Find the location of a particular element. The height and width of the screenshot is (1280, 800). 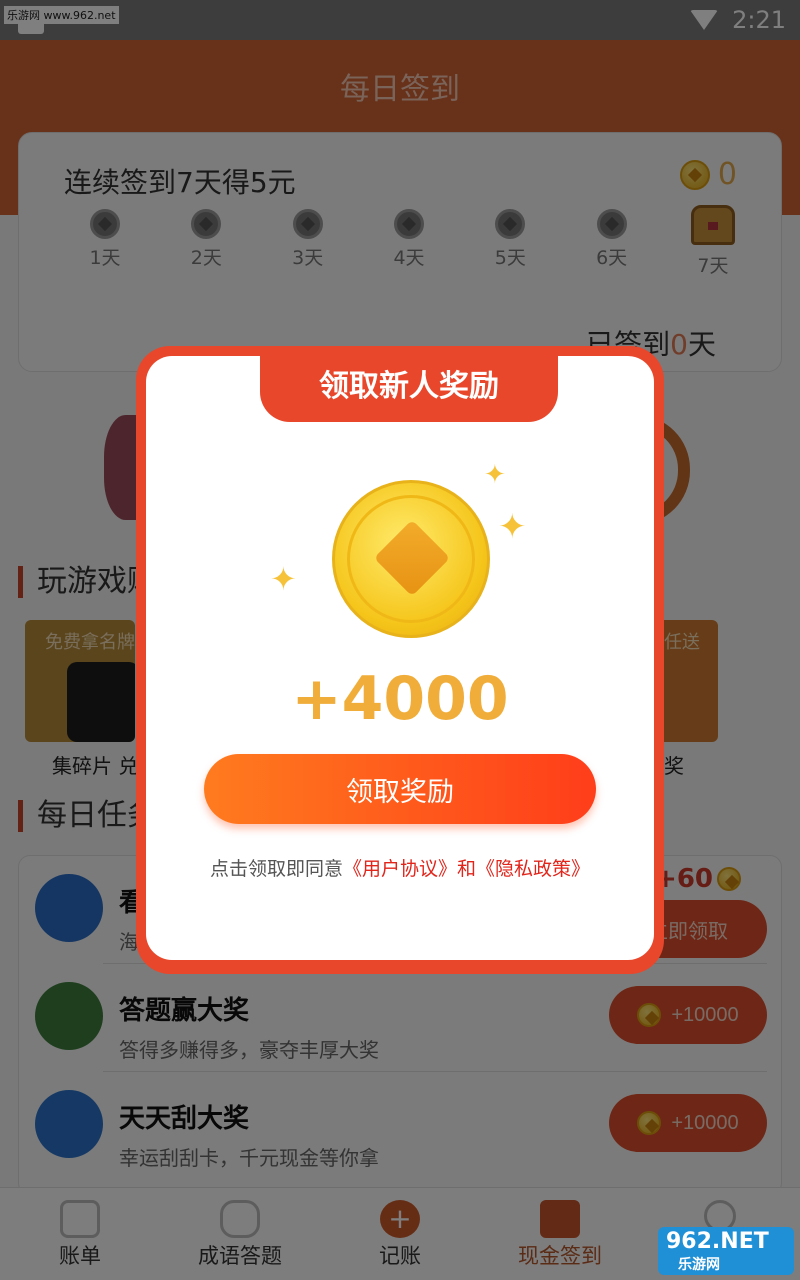

gold-coin-icon is located at coordinates (411, 559).